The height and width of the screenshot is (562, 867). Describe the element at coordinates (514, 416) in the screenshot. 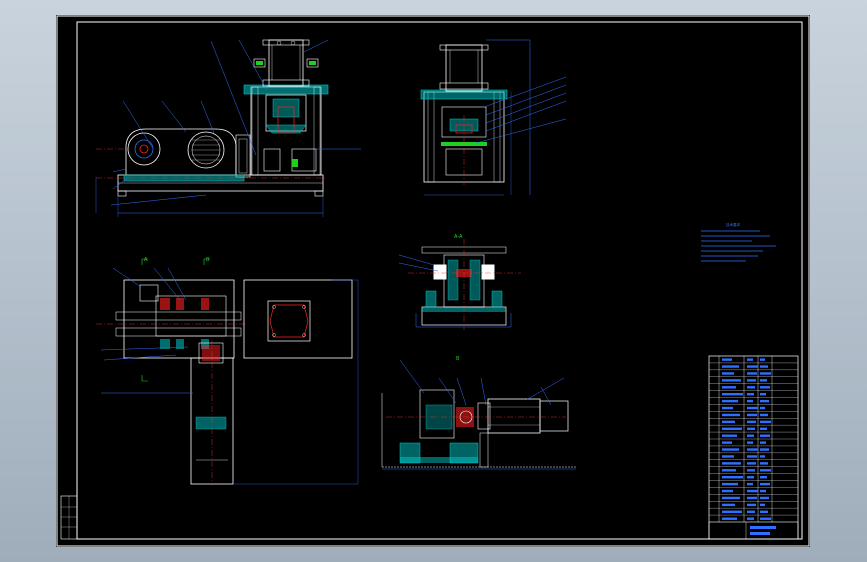

I see `motor-body` at that location.